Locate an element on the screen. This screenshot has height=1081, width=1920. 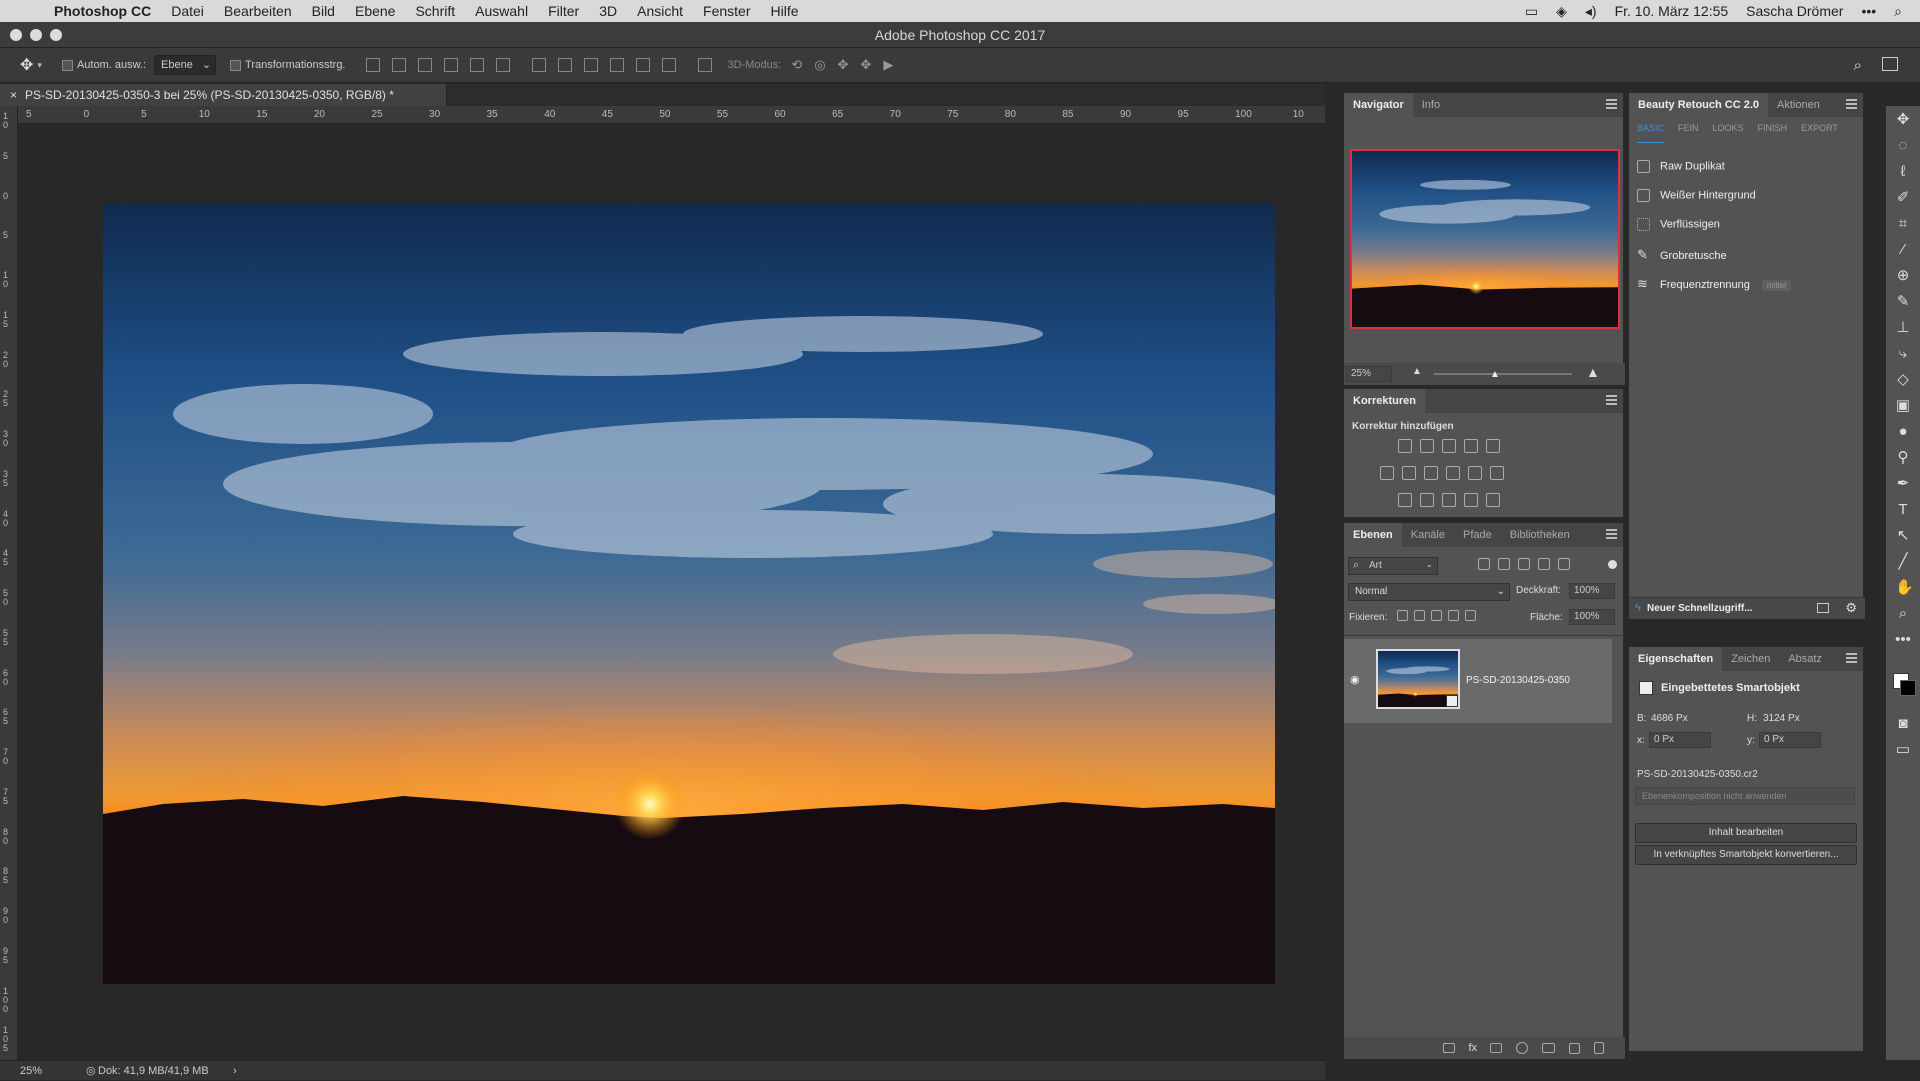
tab-ebenen: Ebenen is located at coordinates (1373, 535).